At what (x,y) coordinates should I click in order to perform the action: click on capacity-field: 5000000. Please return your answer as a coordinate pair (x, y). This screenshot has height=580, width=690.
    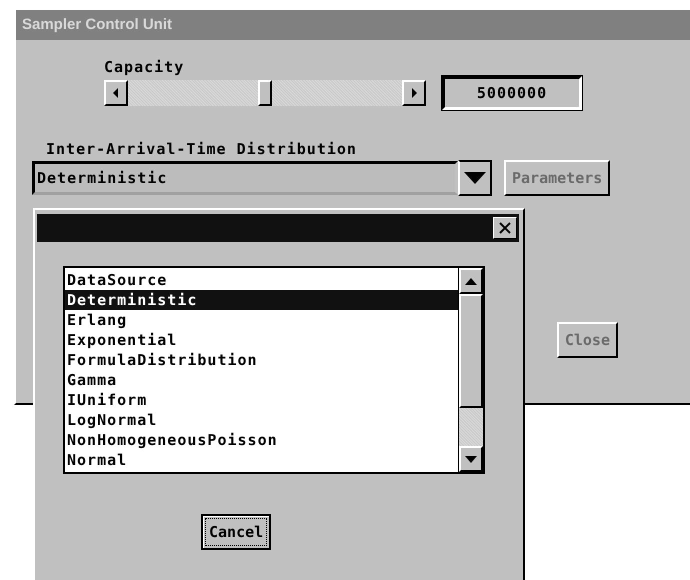
    Looking at the image, I should click on (512, 93).